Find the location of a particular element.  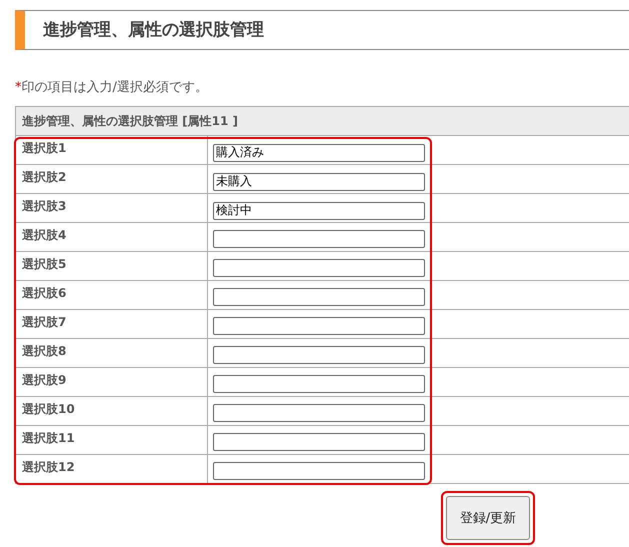

row-label: 選択肢9 is located at coordinates (112, 382).